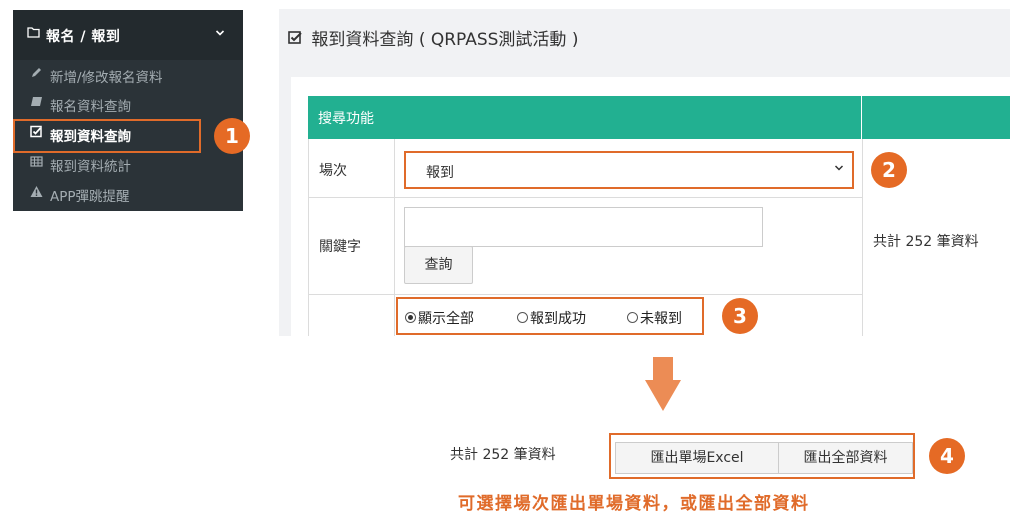 The image size is (1027, 525). I want to click on filter-radio-checked-in: 報到成功, so click(551, 318).